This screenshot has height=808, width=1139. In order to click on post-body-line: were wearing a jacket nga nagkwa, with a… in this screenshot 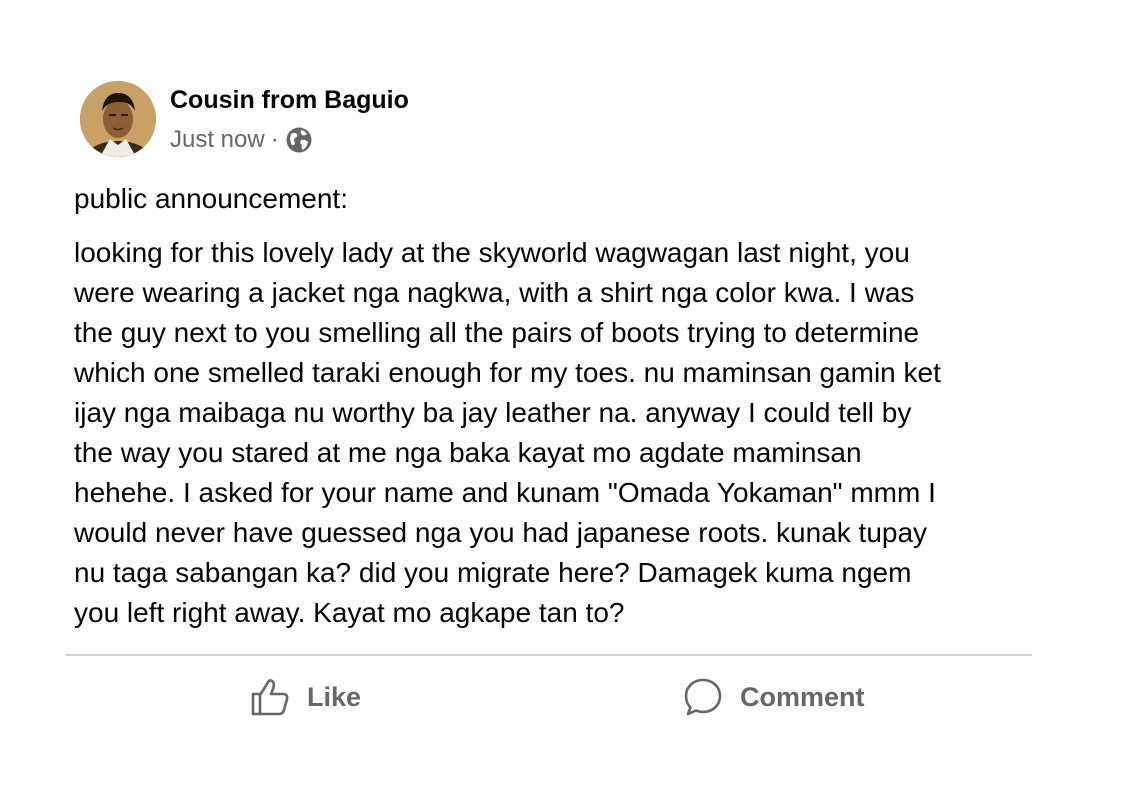, I will do `click(494, 292)`.